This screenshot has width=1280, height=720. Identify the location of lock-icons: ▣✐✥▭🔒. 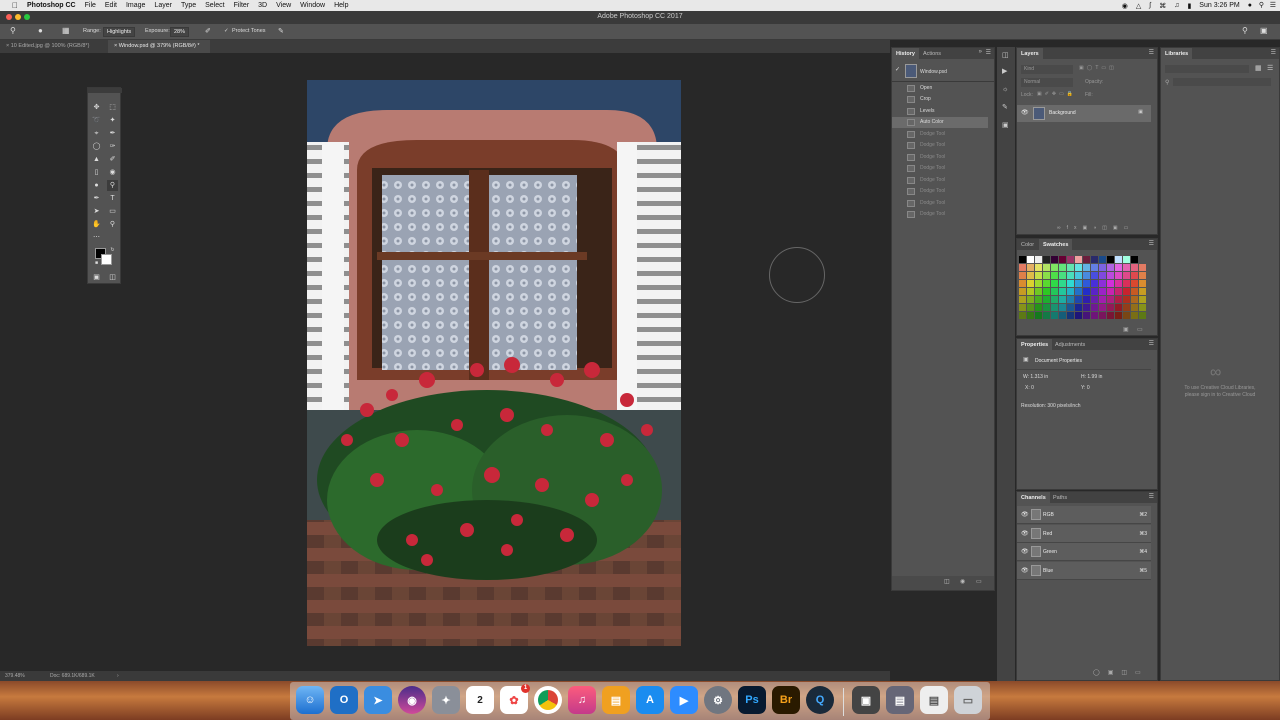
(1056, 94).